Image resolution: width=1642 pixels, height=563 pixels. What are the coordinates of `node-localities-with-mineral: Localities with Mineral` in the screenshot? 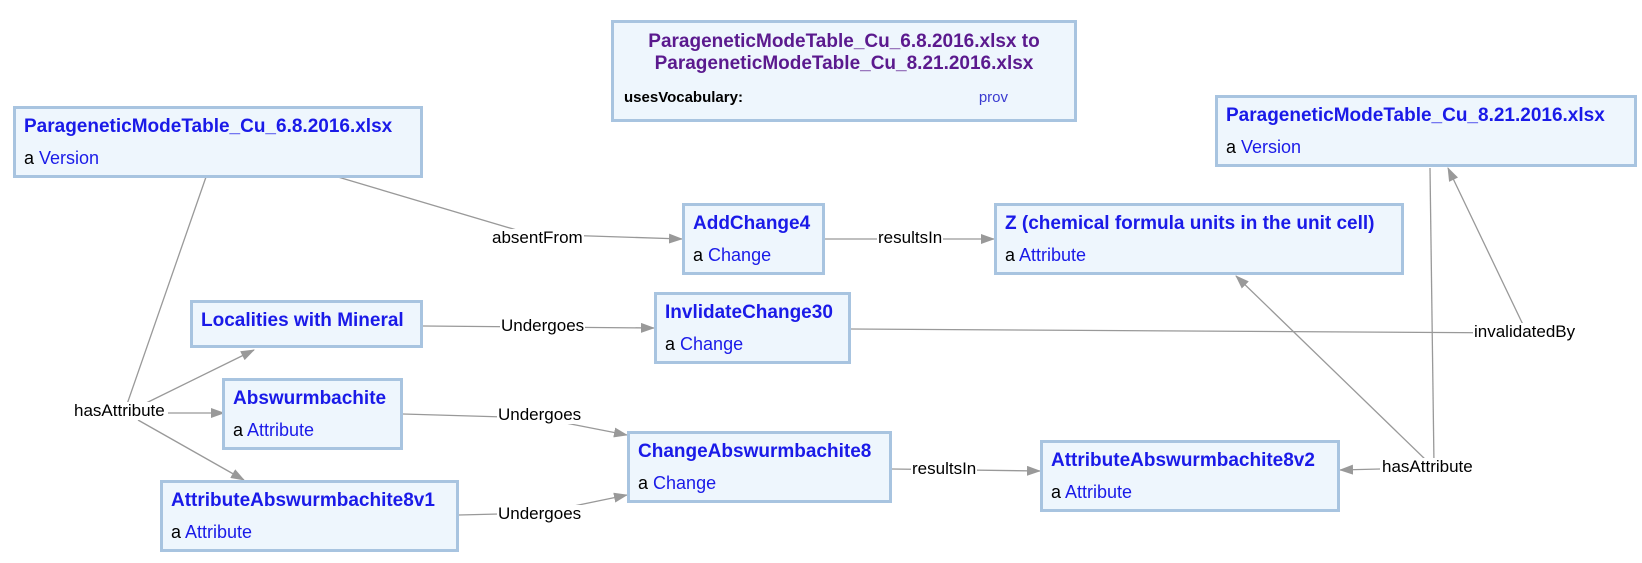 It's located at (306, 324).